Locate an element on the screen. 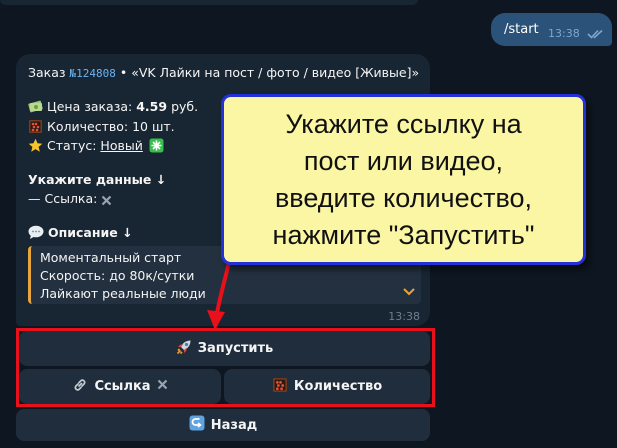 The image size is (617, 448). callout-line-3: введите количество, is located at coordinates (403, 197).